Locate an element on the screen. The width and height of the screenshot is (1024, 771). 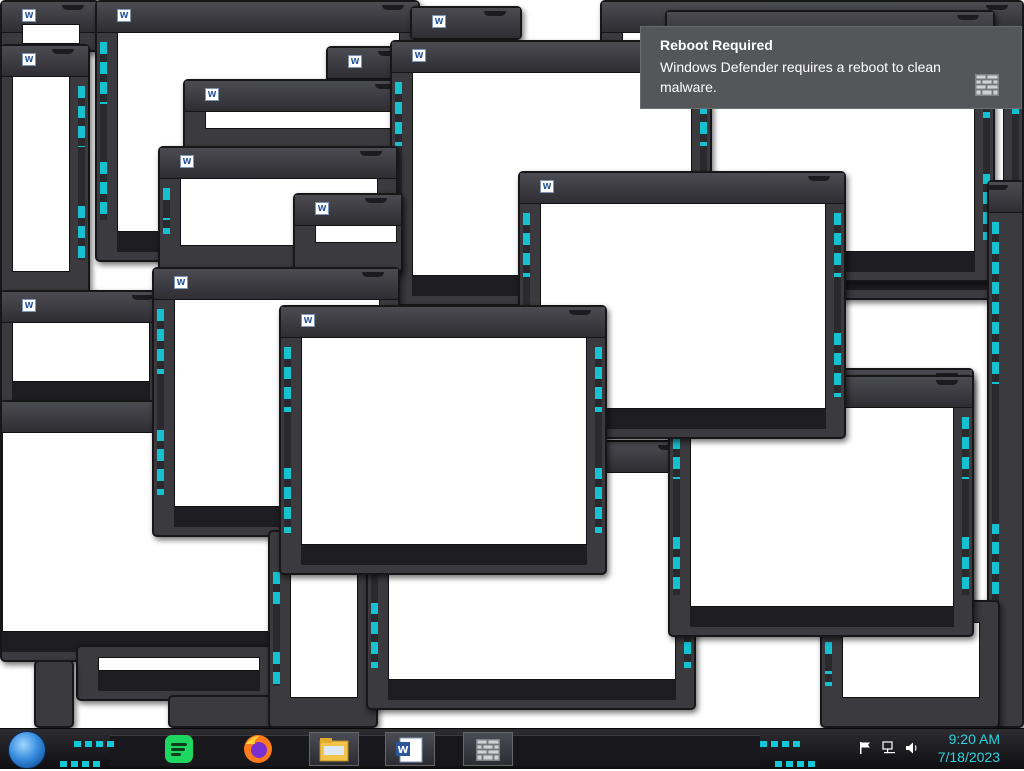
taskbar-file-explorer is located at coordinates (334, 749).